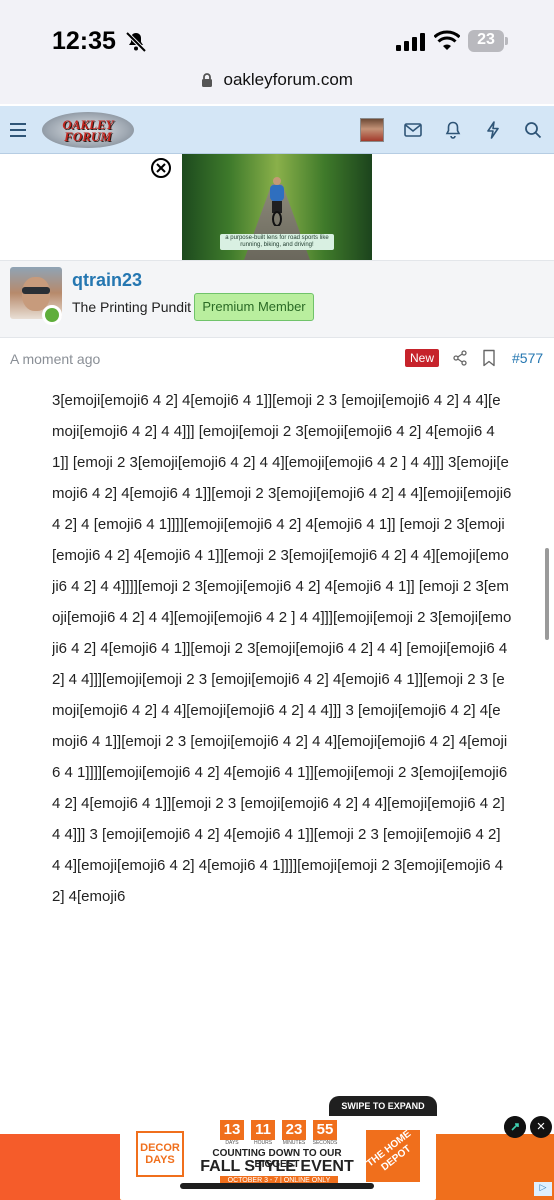 The height and width of the screenshot is (1200, 554). Describe the element at coordinates (279, 1133) in the screenshot. I see `countdown-timer: 13 11 23 55 DAYS HOURS MINUTES SECONDS` at that location.